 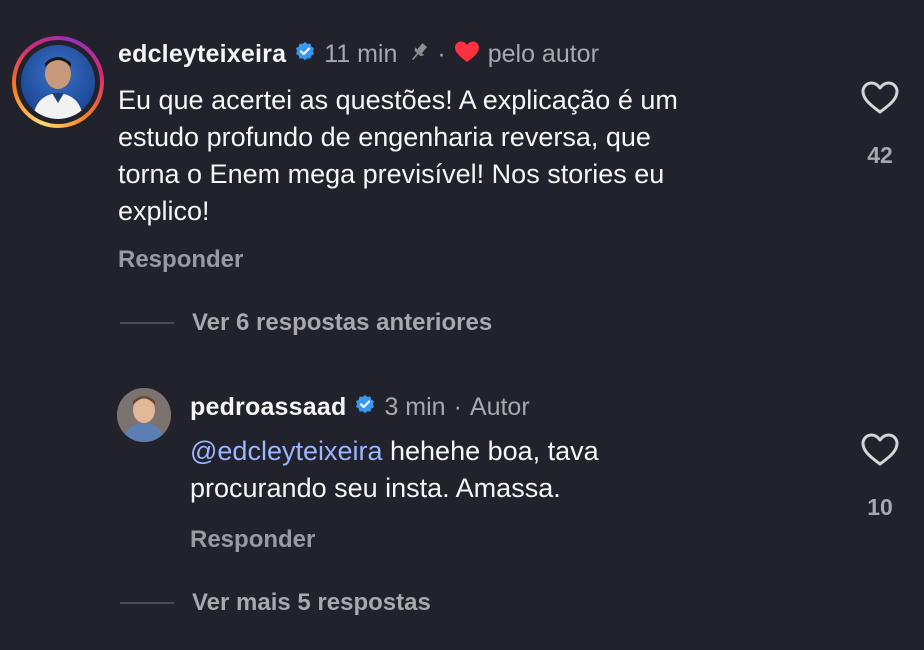 I want to click on author-tag: Autor, so click(x=499, y=406).